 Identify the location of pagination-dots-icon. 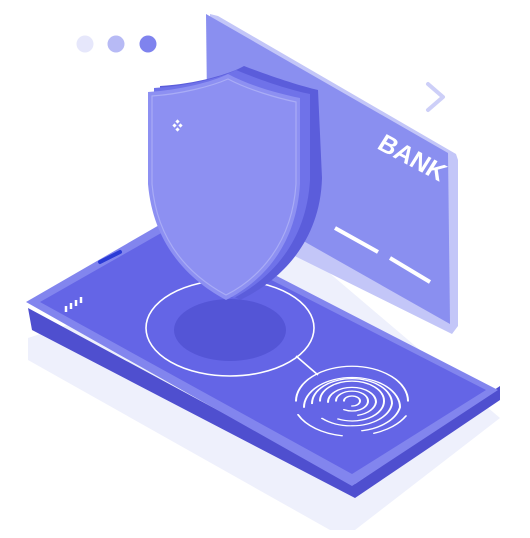
(116, 44).